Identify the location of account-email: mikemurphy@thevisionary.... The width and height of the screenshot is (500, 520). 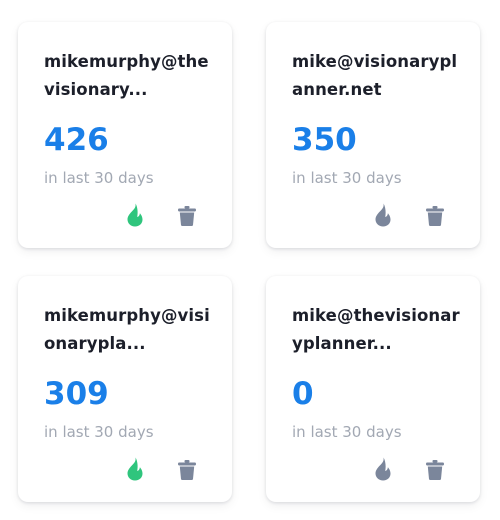
(126, 75).